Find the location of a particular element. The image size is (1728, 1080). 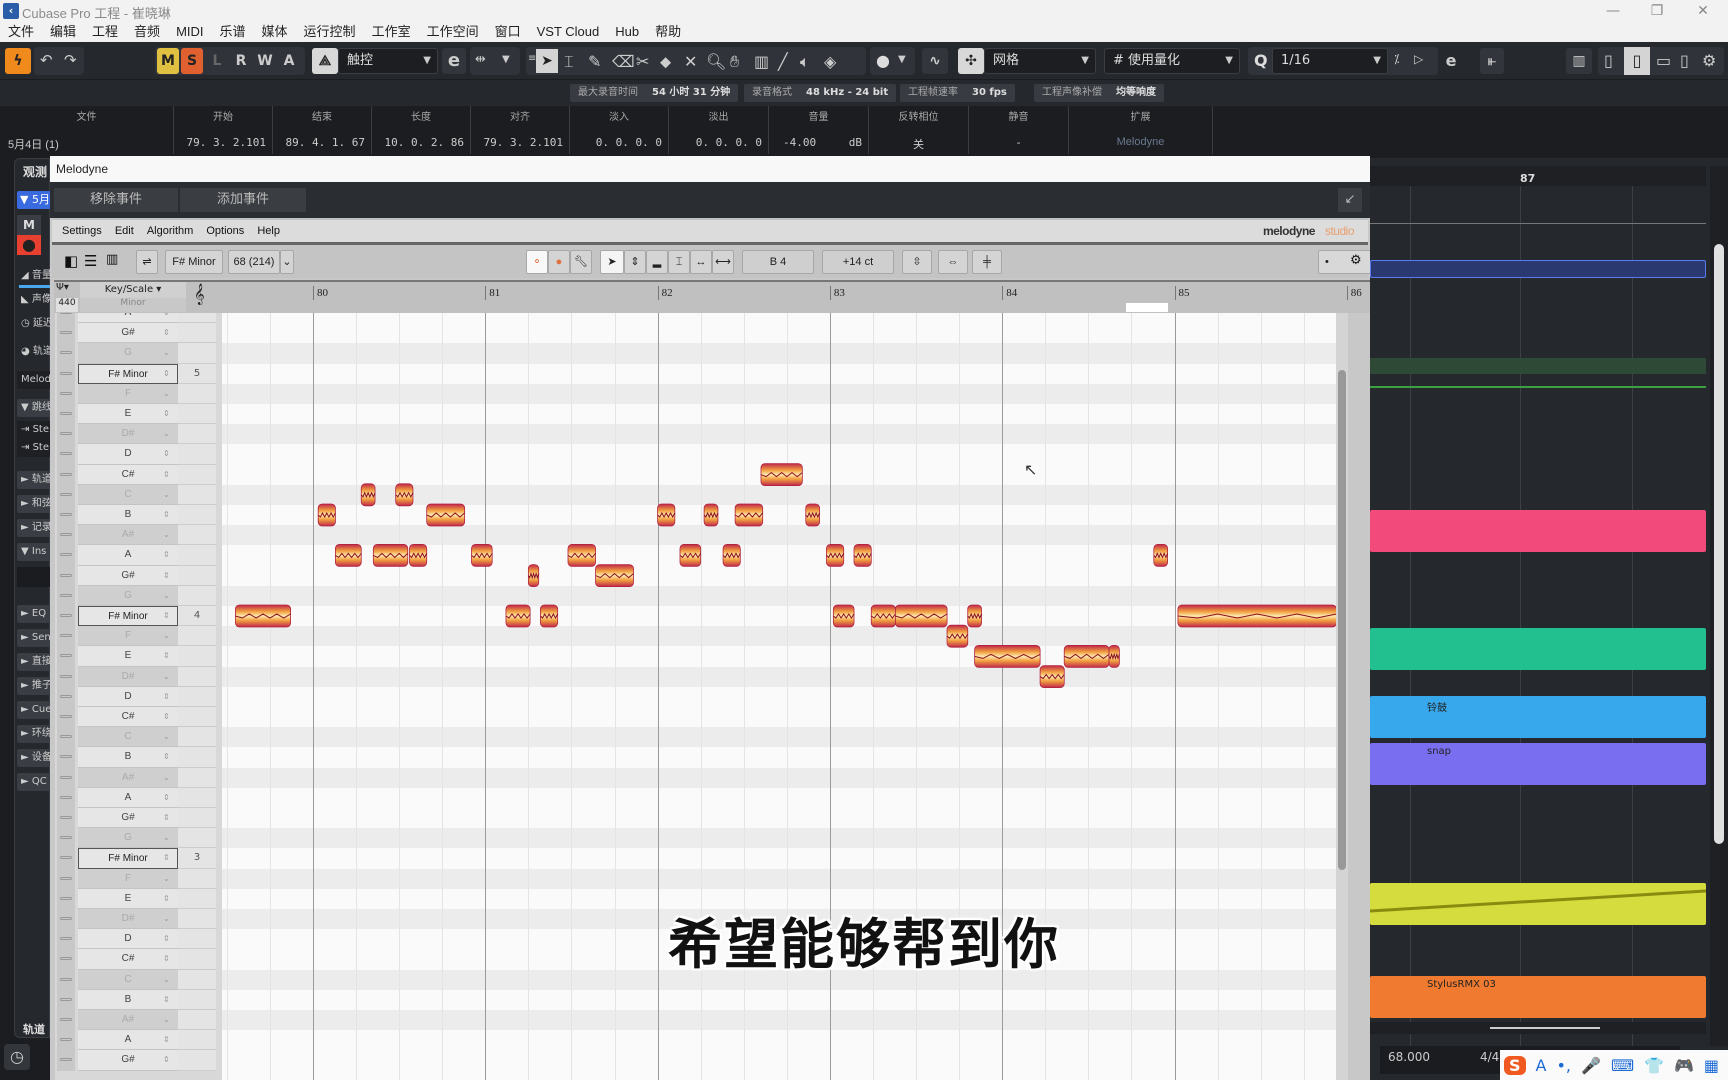

ime-keyboard-icon: ⌨ is located at coordinates (1622, 1065).